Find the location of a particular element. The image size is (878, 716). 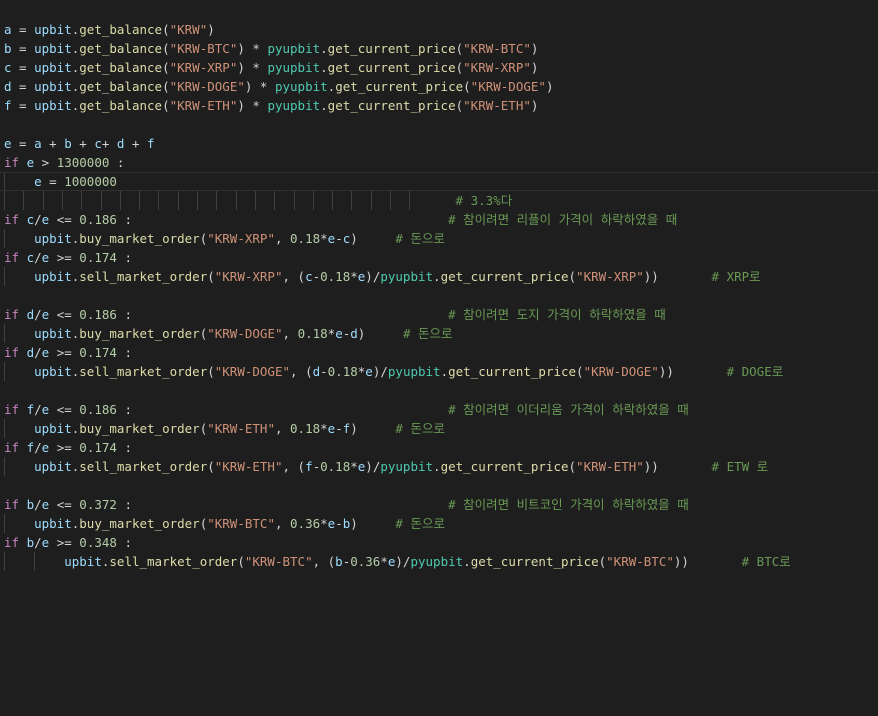

operator-token: )) is located at coordinates (707, 561).